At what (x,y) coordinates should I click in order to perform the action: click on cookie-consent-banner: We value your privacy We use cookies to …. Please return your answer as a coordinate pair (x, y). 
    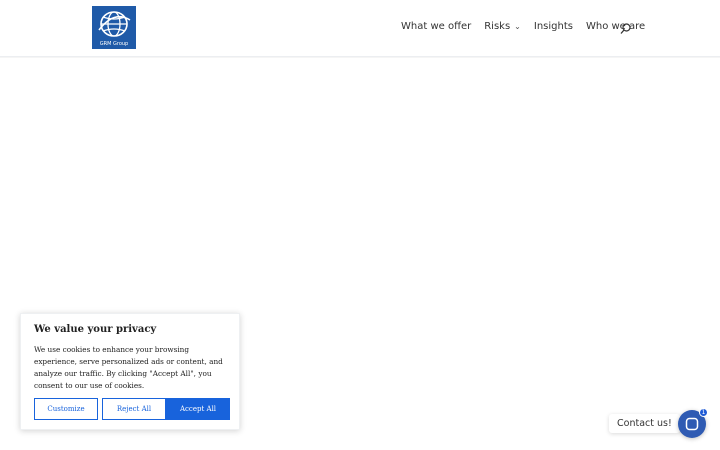
    Looking at the image, I should click on (130, 371).